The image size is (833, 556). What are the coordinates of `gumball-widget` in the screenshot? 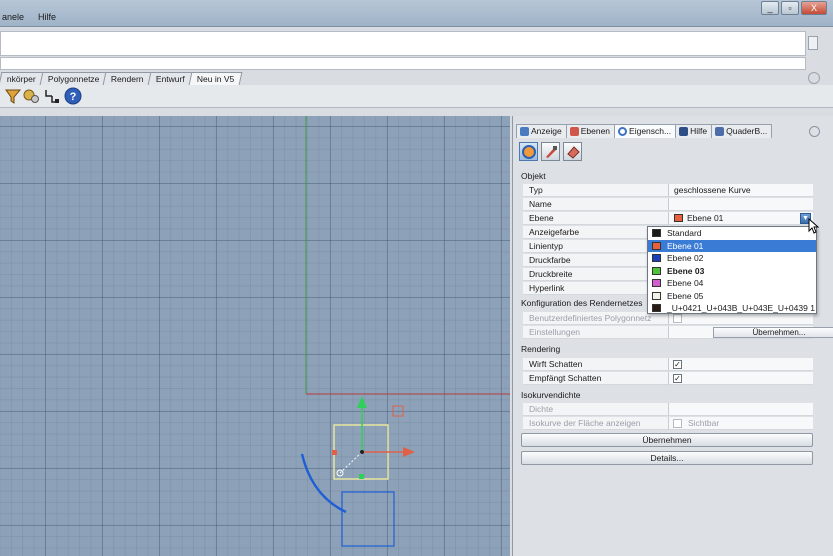 It's located at (373, 438).